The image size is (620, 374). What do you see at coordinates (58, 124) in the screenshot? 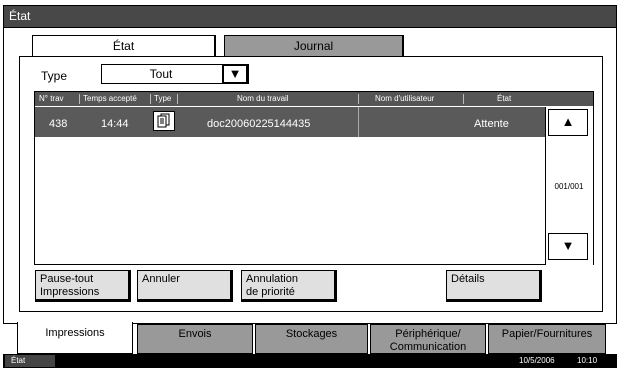
I see `cell-job-no: 438` at bounding box center [58, 124].